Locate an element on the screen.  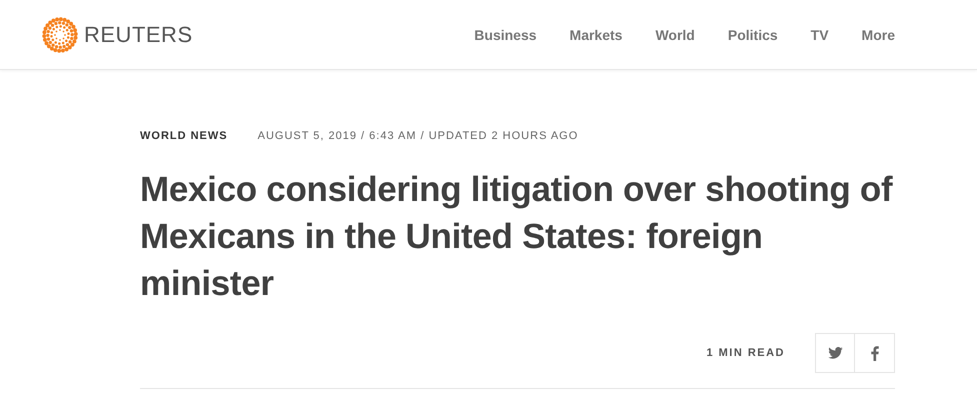
facebook-share-button is located at coordinates (875, 353).